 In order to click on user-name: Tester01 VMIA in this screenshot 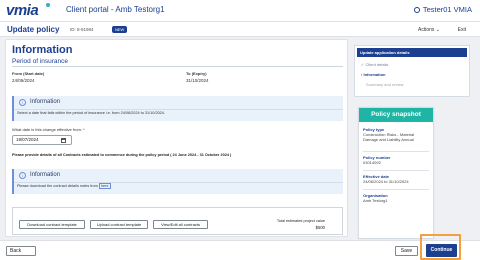, I will do `click(447, 9)`.